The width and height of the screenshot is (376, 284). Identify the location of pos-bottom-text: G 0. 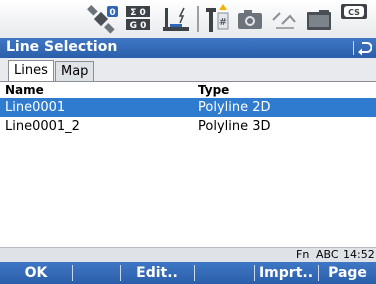
(138, 26).